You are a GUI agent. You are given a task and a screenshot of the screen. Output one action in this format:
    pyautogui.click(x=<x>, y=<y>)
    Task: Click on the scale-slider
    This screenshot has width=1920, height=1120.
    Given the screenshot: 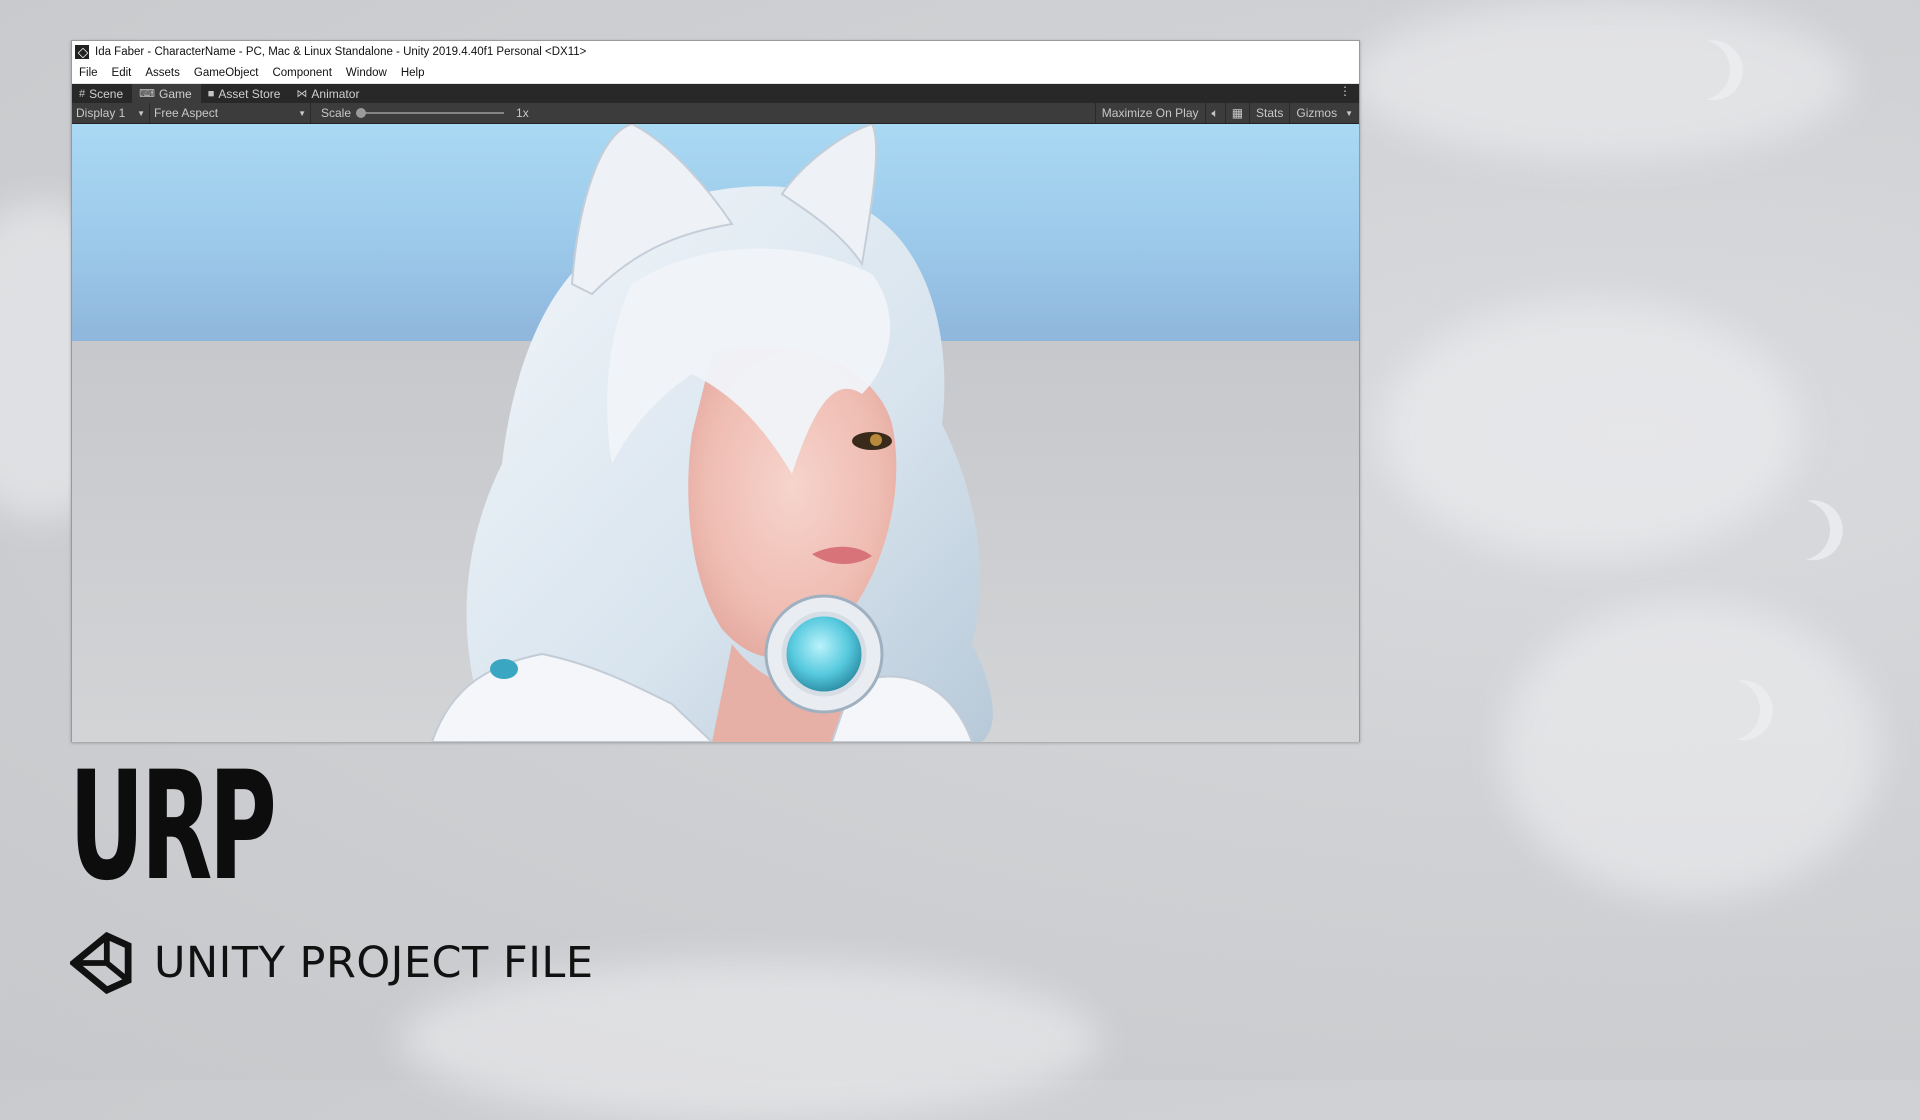 What is the action you would take?
    pyautogui.click(x=430, y=113)
    